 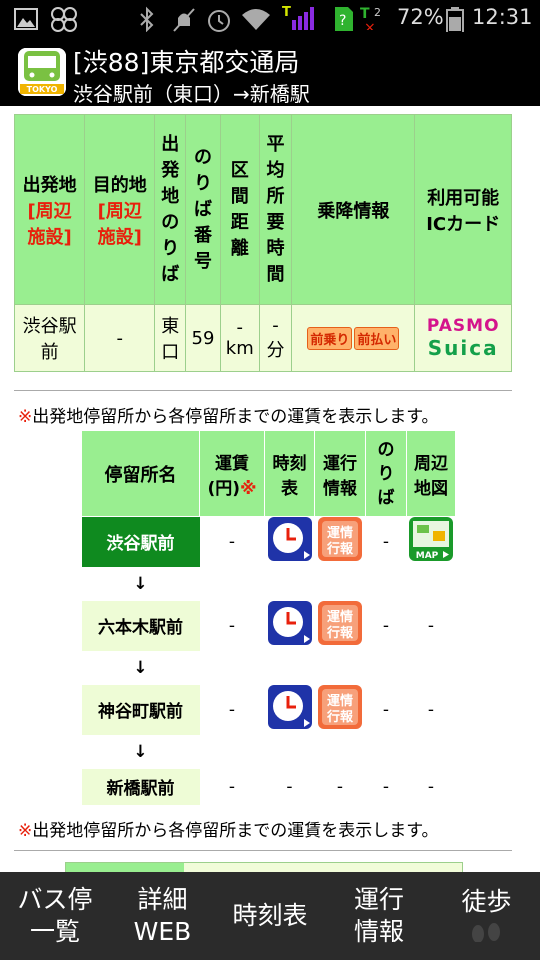 I want to click on fare-cell: -, so click(x=232, y=709).